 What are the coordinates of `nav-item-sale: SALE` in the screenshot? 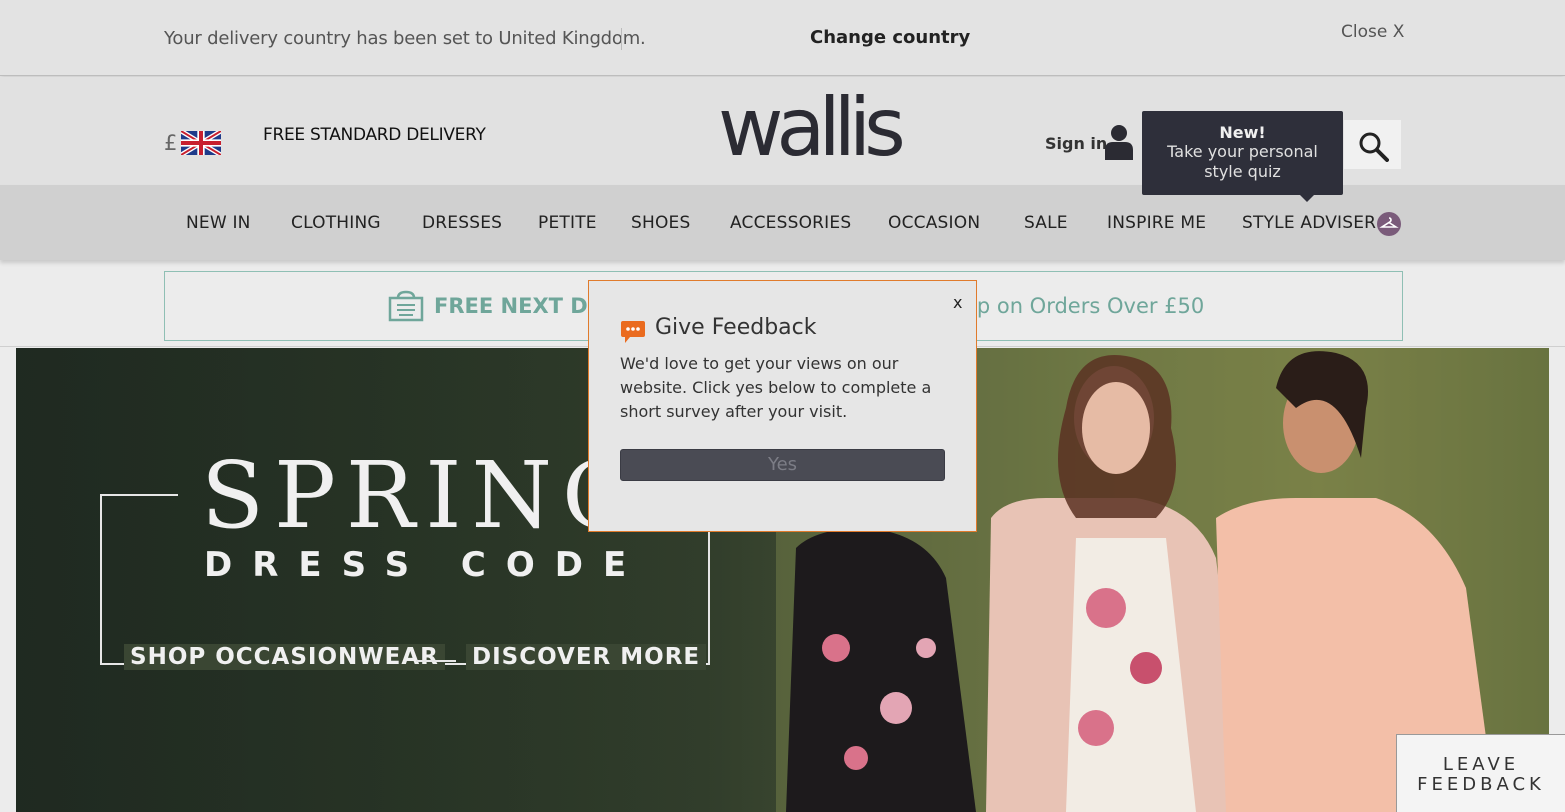 It's located at (1046, 223).